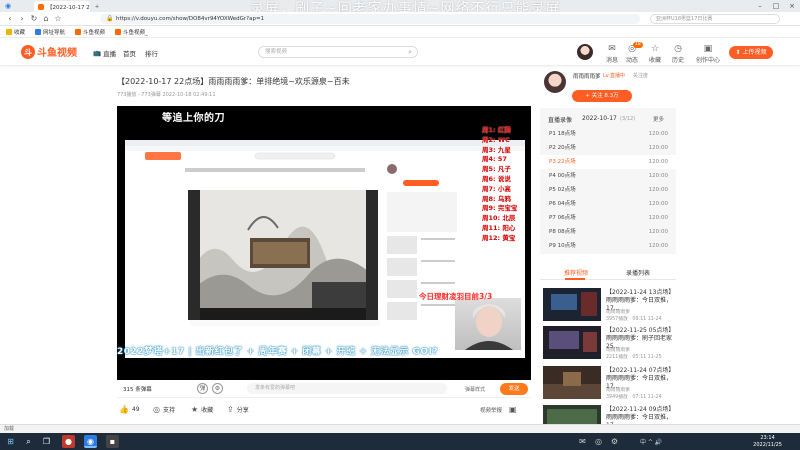 The height and width of the screenshot is (450, 800). I want to click on tab-recommended: 推荐视频, so click(576, 272).